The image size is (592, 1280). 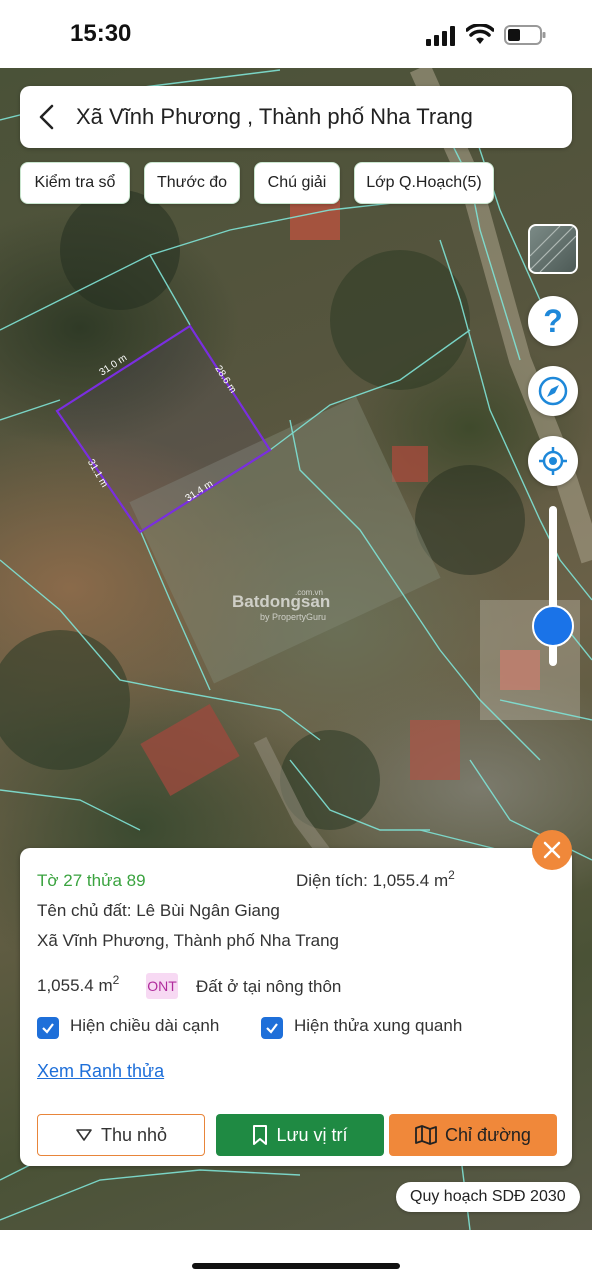 I want to click on directions-button: Chỉ đường, so click(x=473, y=1135).